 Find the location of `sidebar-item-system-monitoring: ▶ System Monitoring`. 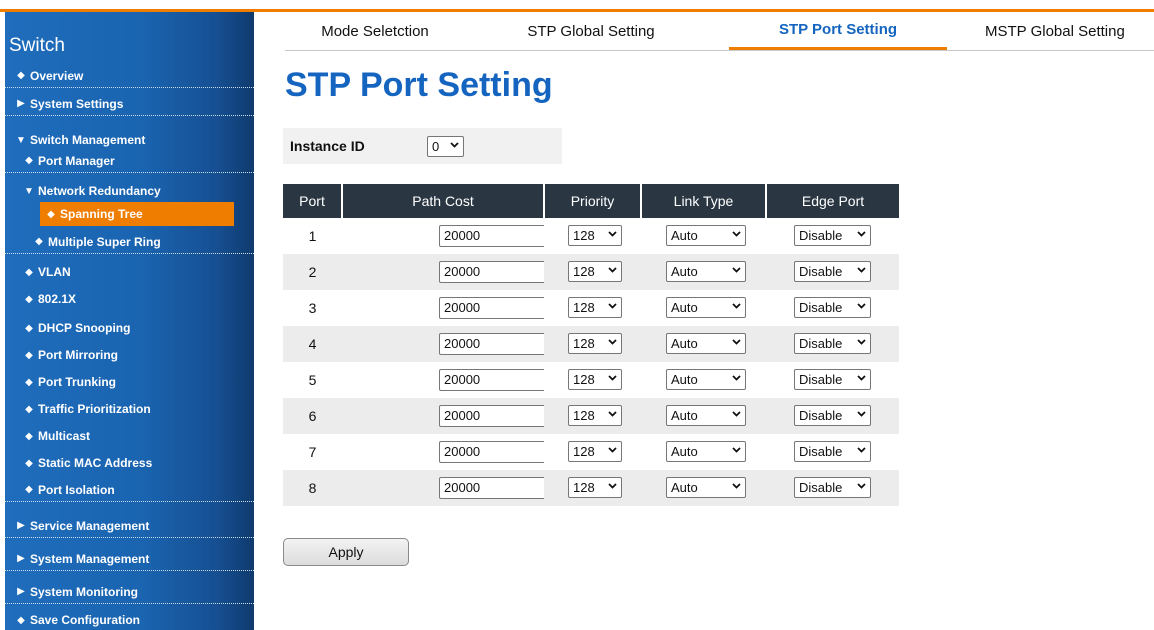

sidebar-item-system-monitoring: ▶ System Monitoring is located at coordinates (129, 592).